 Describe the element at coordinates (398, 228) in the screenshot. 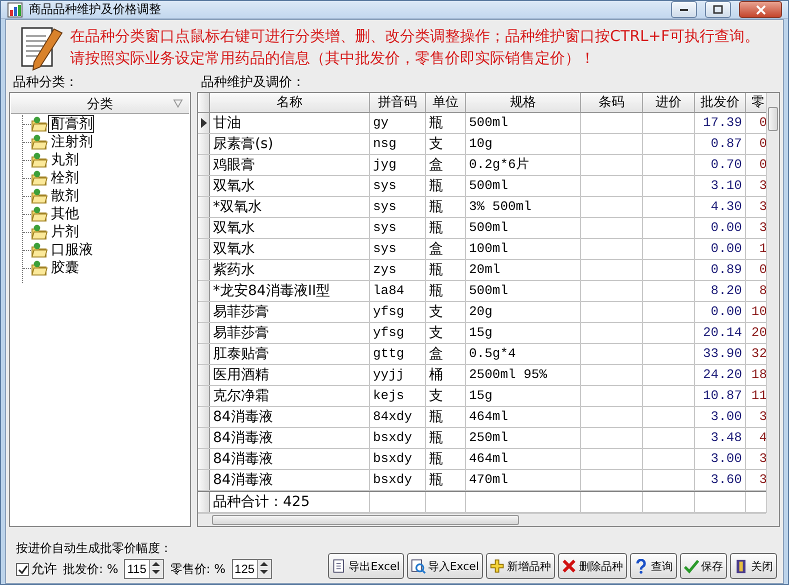

I see `table-cell: sys` at that location.